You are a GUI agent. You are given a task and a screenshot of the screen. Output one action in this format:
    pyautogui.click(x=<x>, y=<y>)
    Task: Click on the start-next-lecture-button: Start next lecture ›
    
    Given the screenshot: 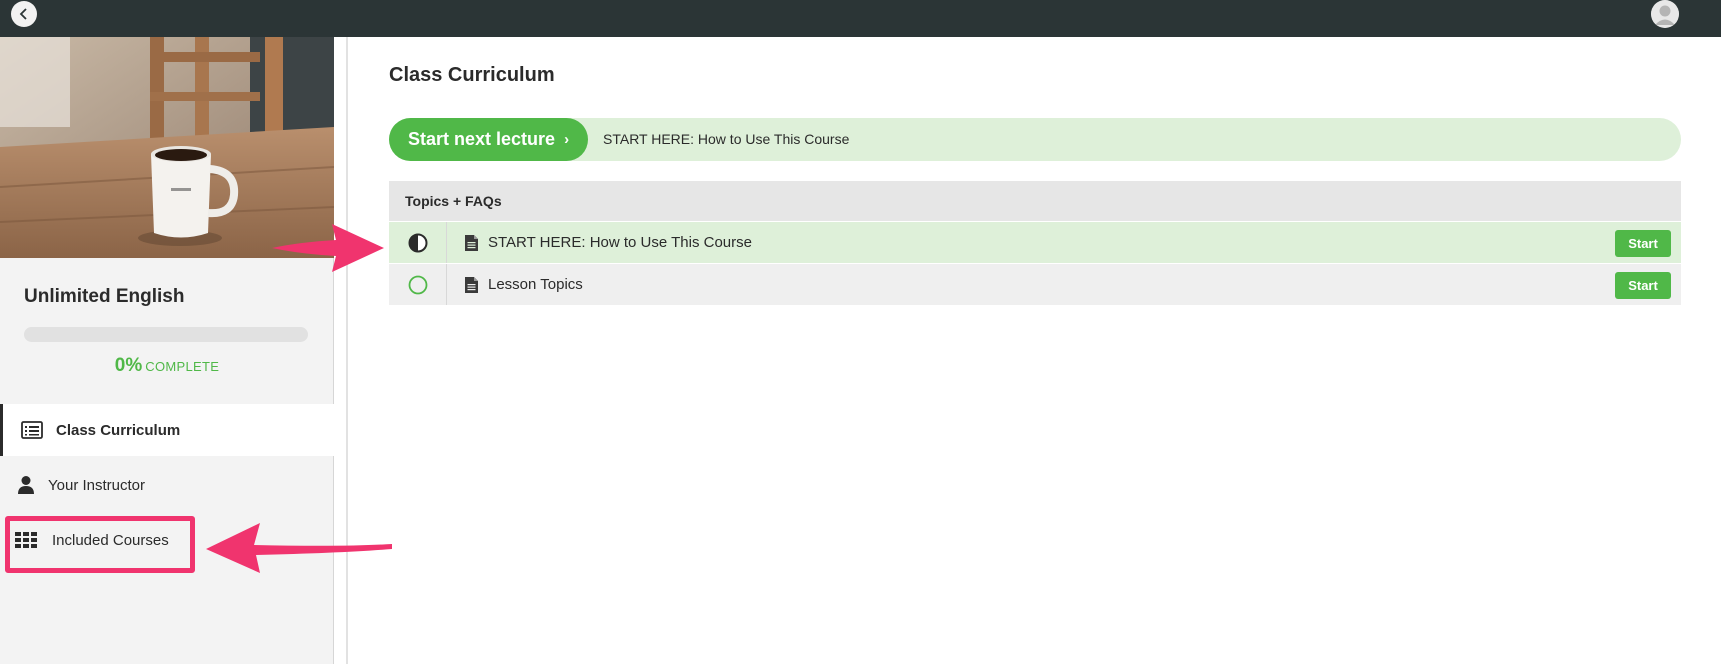 What is the action you would take?
    pyautogui.click(x=488, y=139)
    